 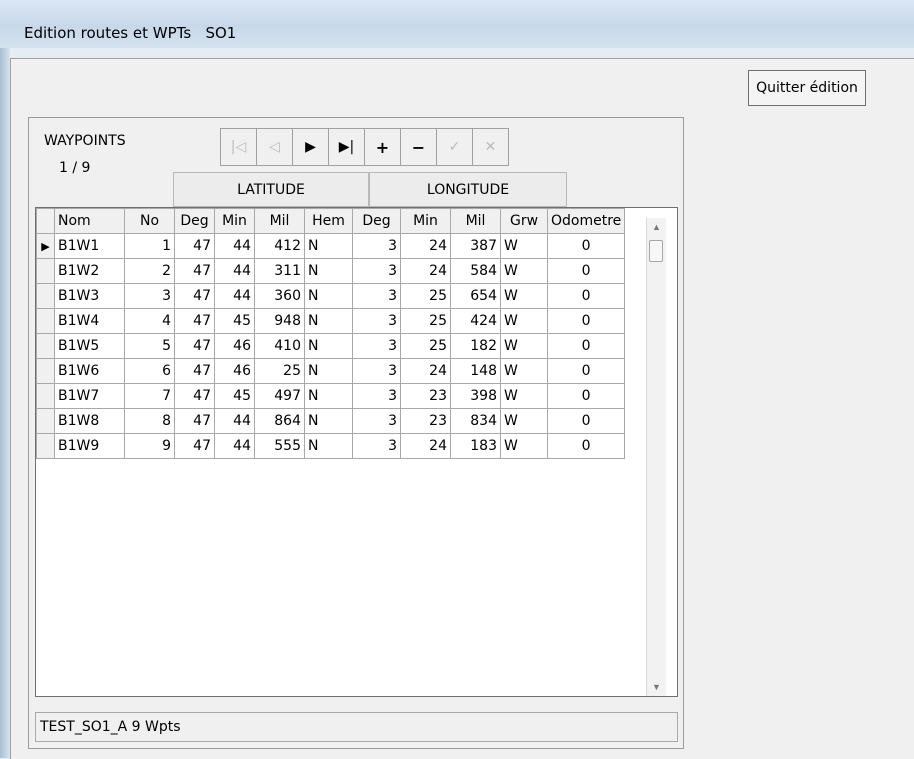 I want to click on column-header-mil-8: Mil, so click(x=475, y=221).